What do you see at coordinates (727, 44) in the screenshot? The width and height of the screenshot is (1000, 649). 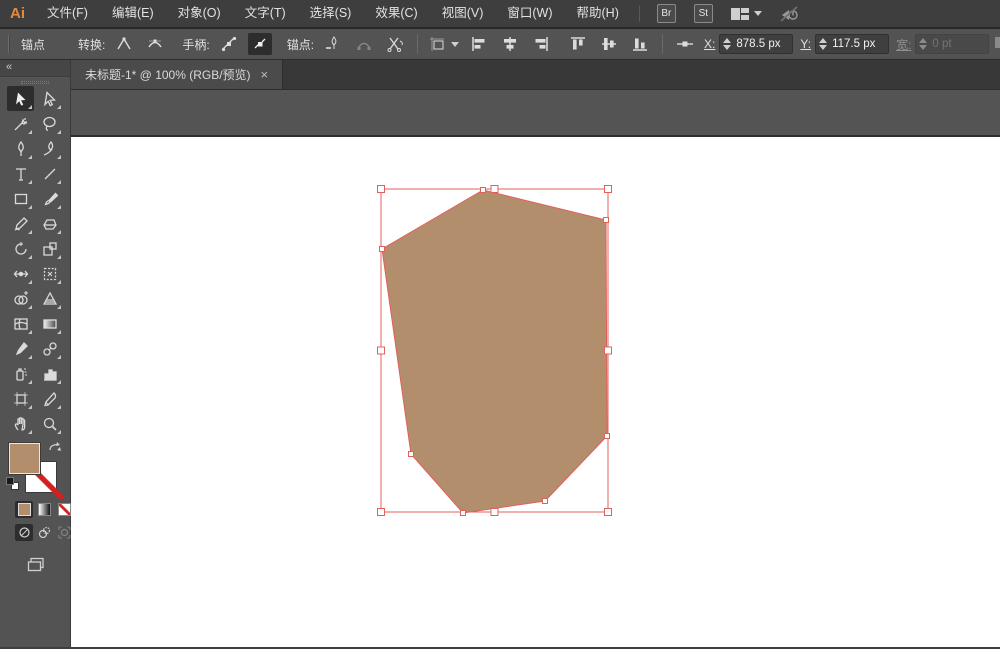 I see `x-stepper` at bounding box center [727, 44].